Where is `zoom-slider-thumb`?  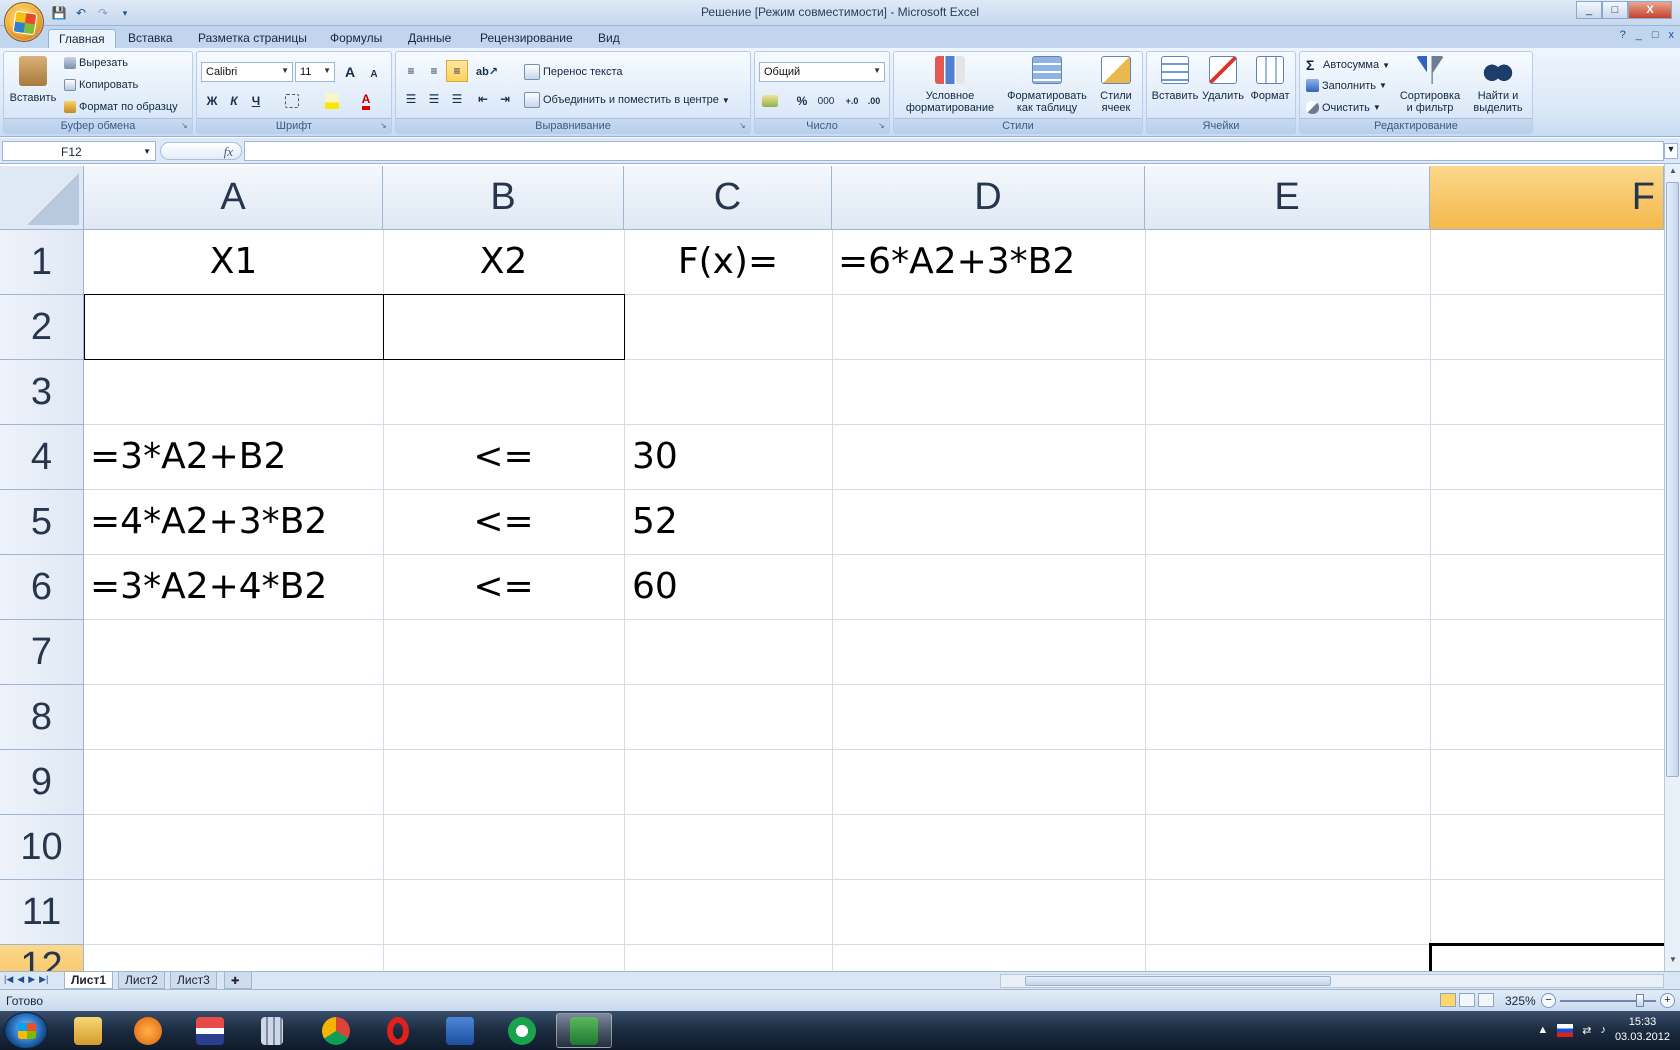
zoom-slider-thumb is located at coordinates (1640, 1000).